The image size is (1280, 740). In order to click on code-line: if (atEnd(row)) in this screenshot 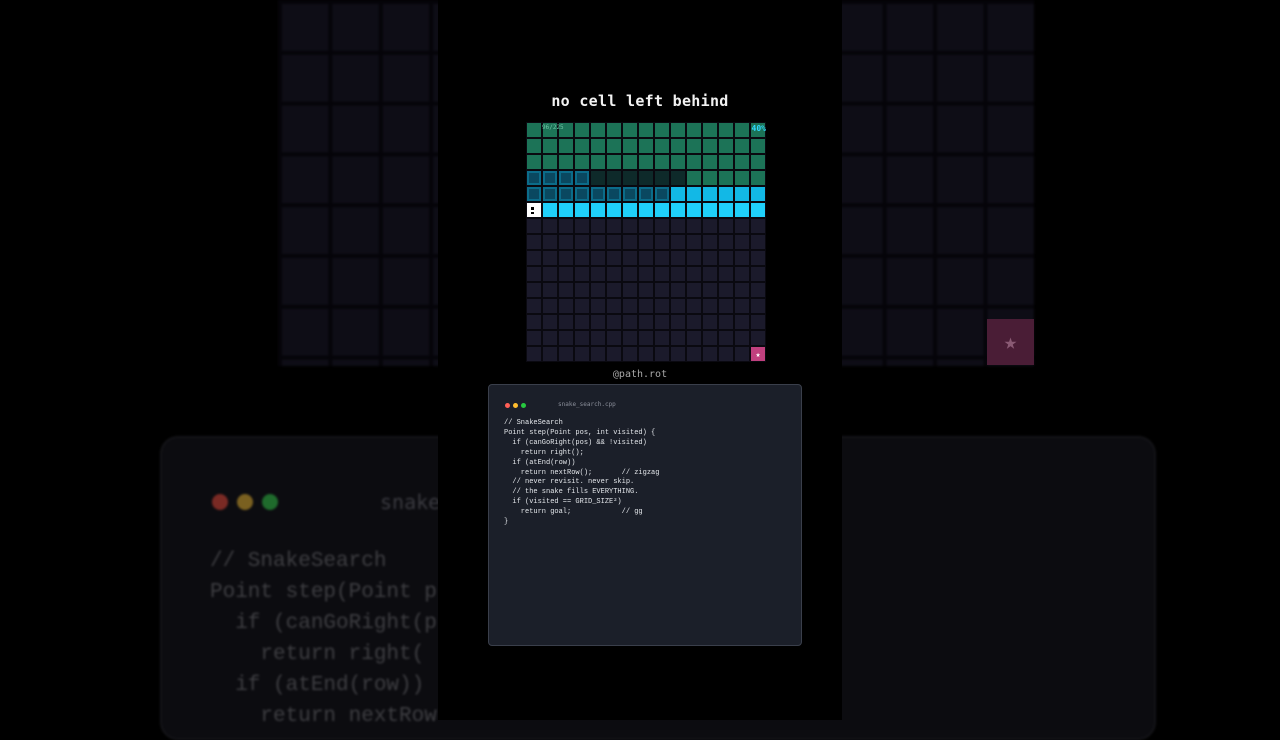, I will do `click(540, 462)`.